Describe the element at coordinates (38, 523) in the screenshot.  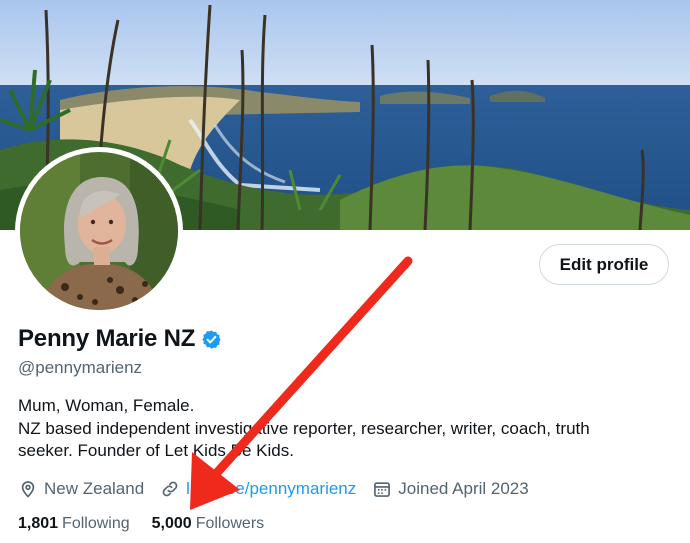
I see `following-count: 1,801` at that location.